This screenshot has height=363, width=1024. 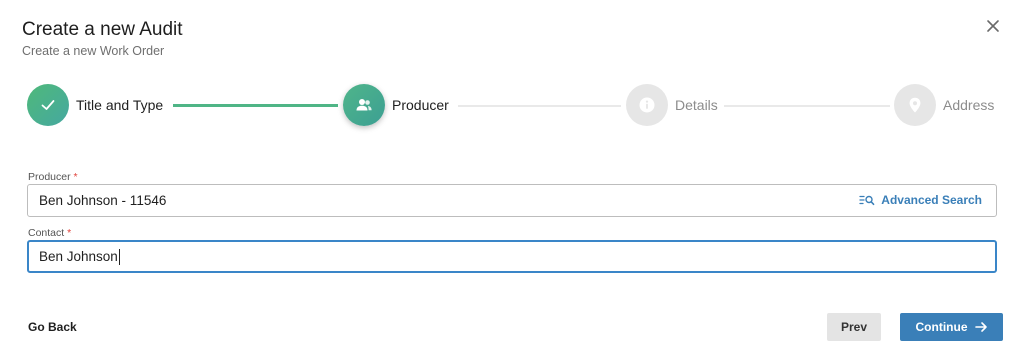 I want to click on contact-value: Ben Johnson, so click(x=78, y=256).